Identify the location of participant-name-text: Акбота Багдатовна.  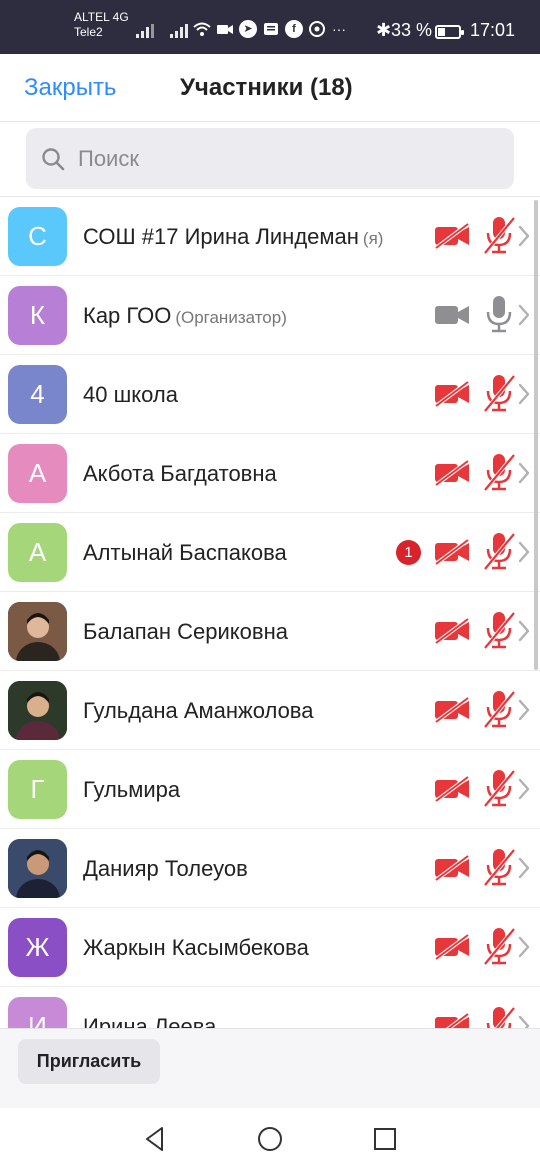
(180, 473).